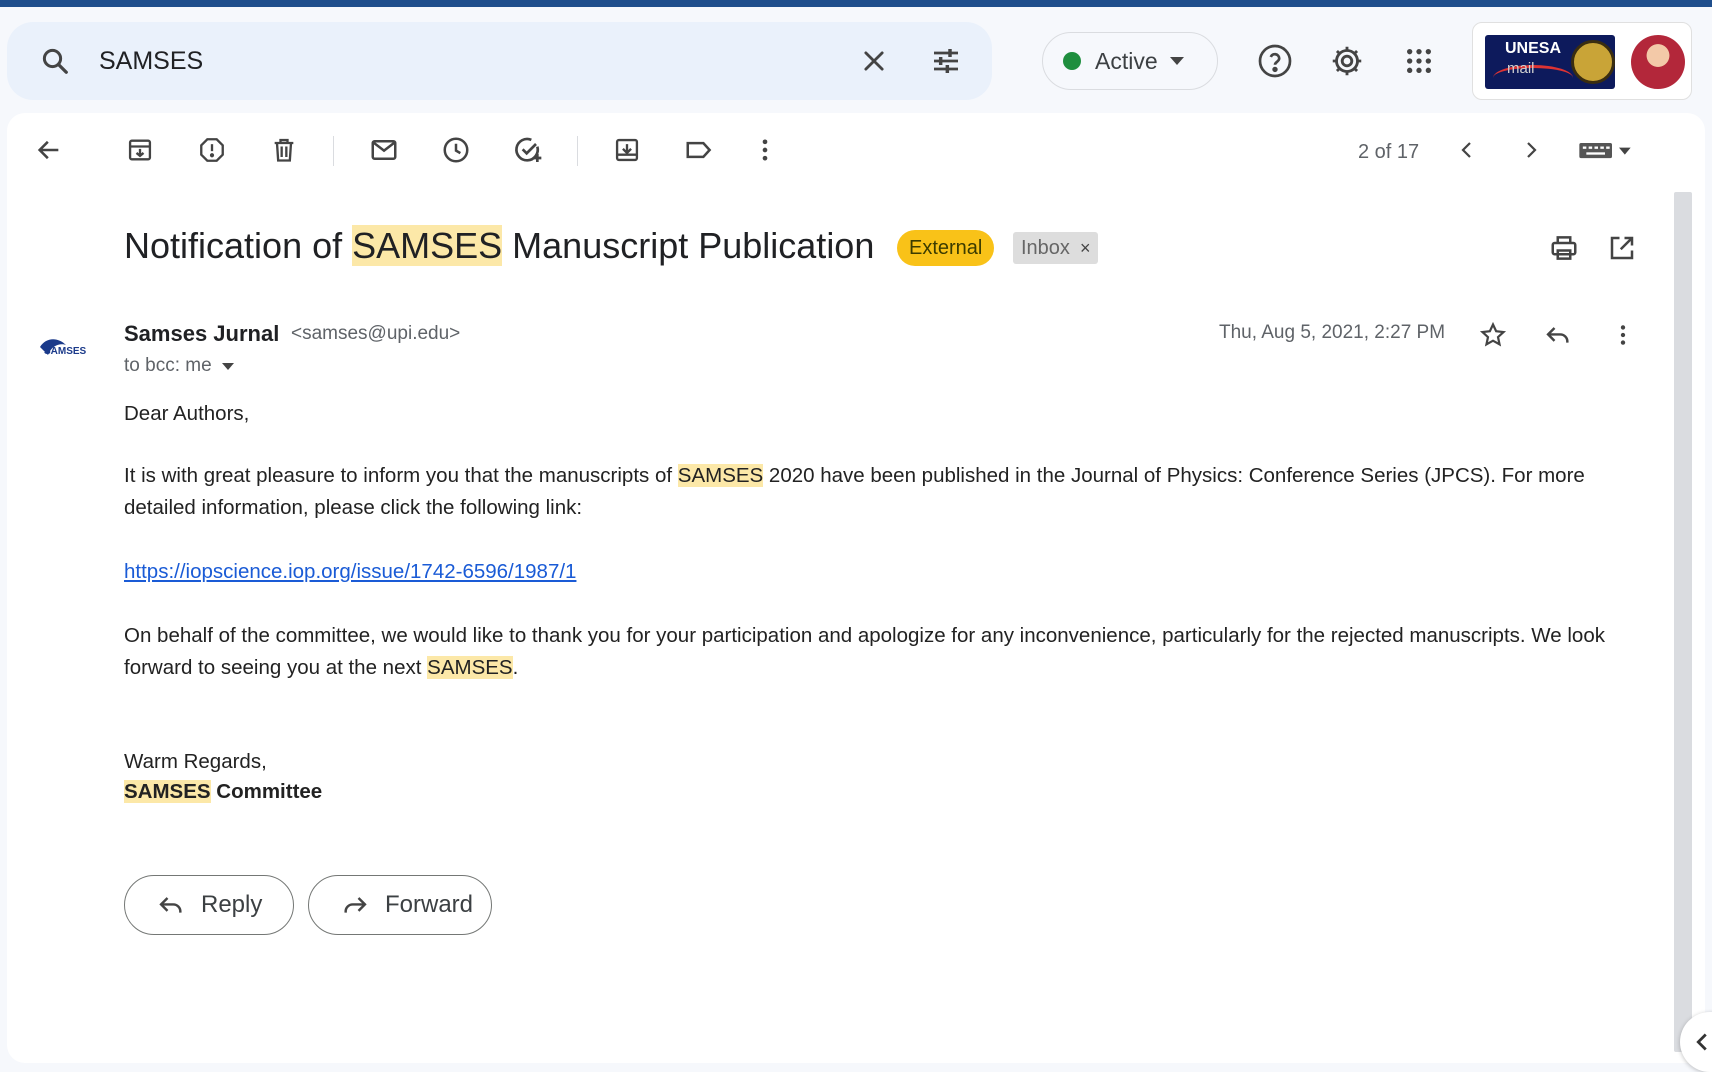 The image size is (1712, 1072). I want to click on snooze-clock-icon, so click(456, 150).